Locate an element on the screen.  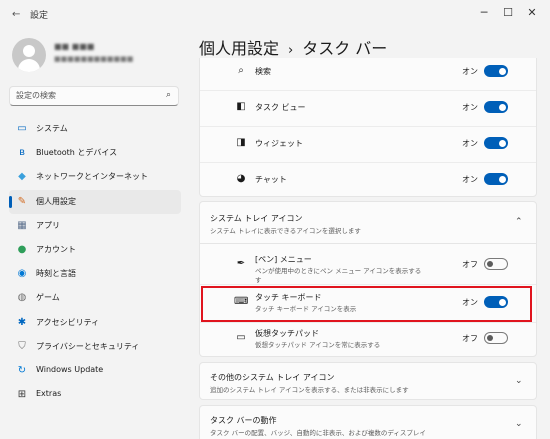
sidebar-item: ↻ Windows Update is located at coordinates (95, 371).